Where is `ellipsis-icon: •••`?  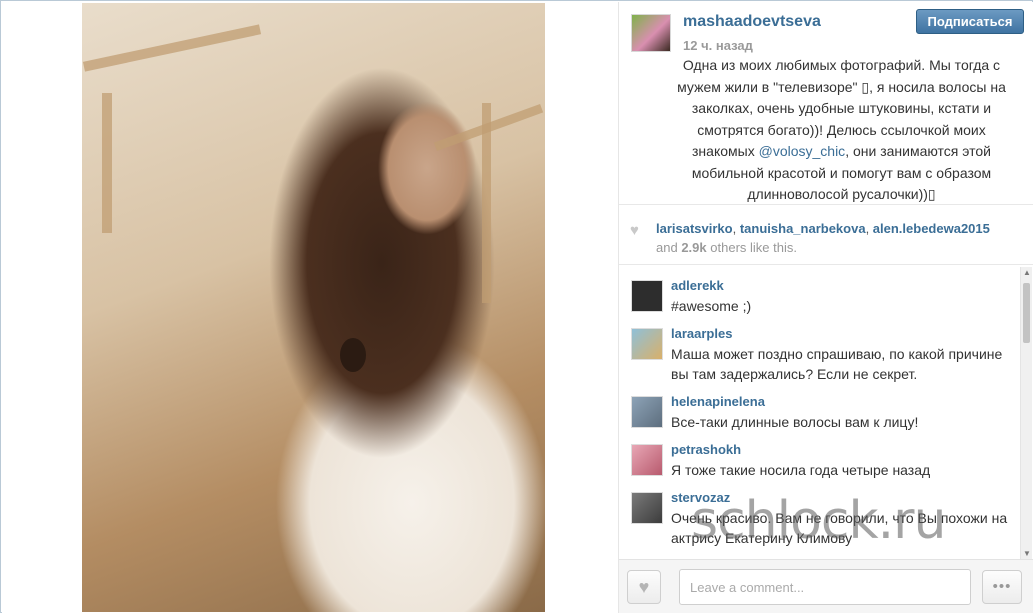 ellipsis-icon: ••• is located at coordinates (1002, 586).